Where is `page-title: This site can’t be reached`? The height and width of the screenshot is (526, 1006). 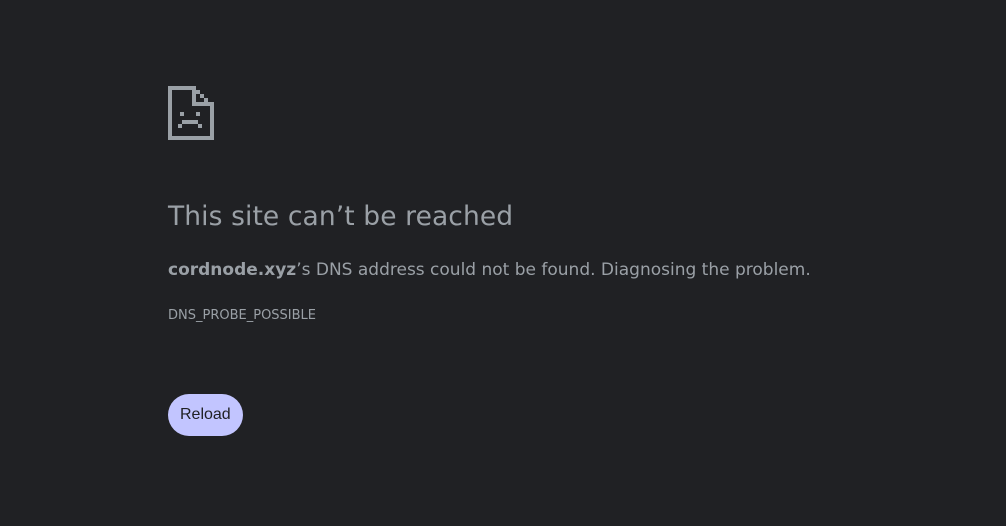 page-title: This site can’t be reached is located at coordinates (341, 216).